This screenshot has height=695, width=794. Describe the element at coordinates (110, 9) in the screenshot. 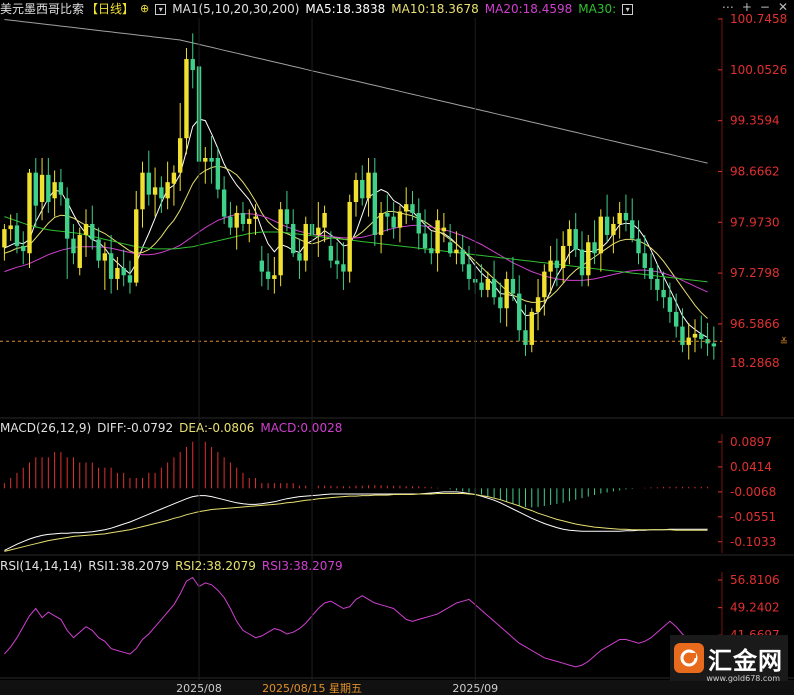

I see `period-label: 【日线】` at that location.